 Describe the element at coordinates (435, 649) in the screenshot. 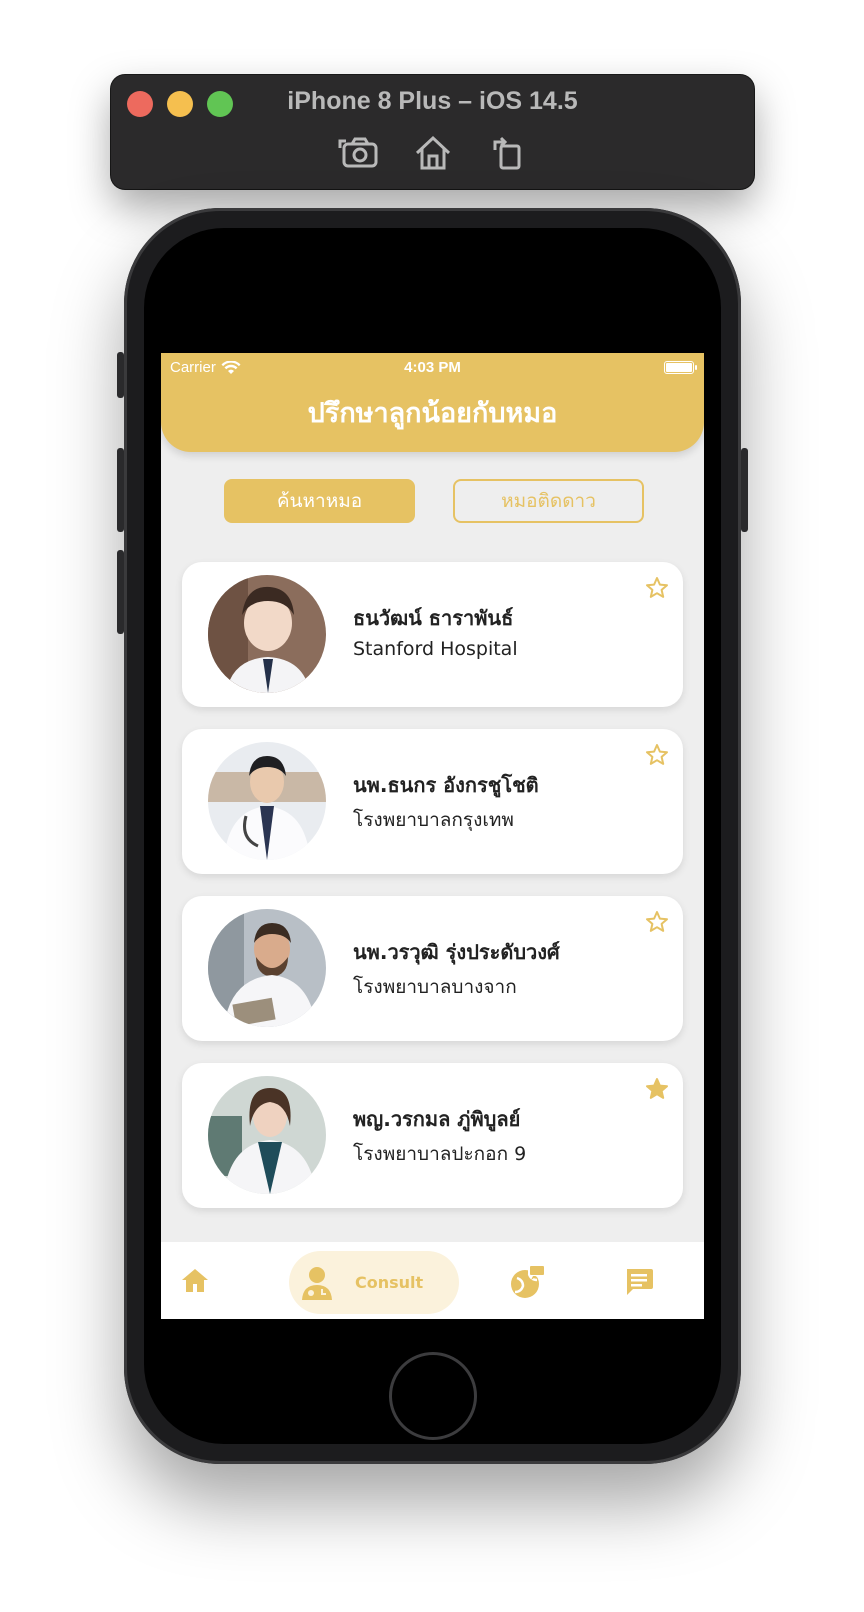

I see `doctor-hospital: Stanford Hospital` at that location.